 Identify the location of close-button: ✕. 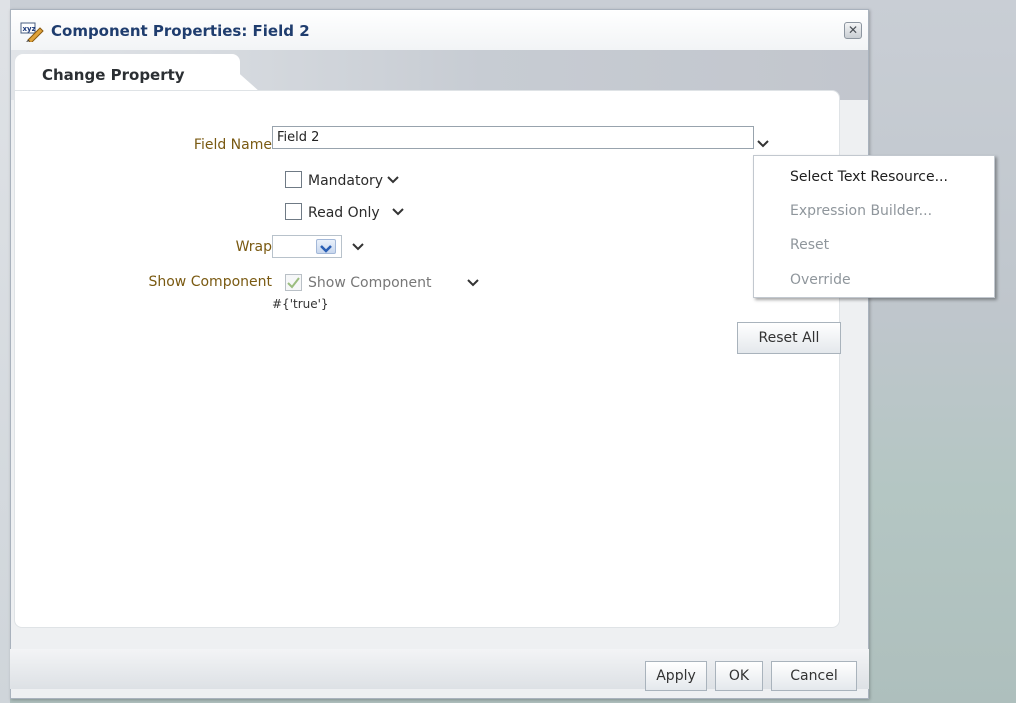
(853, 30).